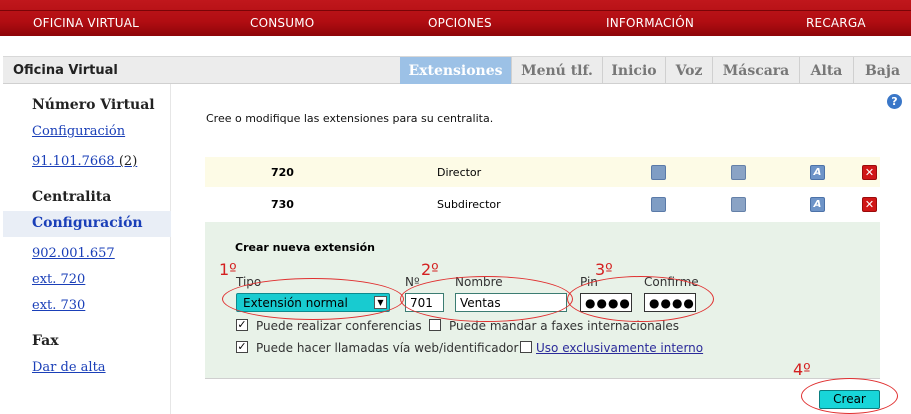  Describe the element at coordinates (242, 325) in the screenshot. I see `conferencias-checkbox: ✓` at that location.